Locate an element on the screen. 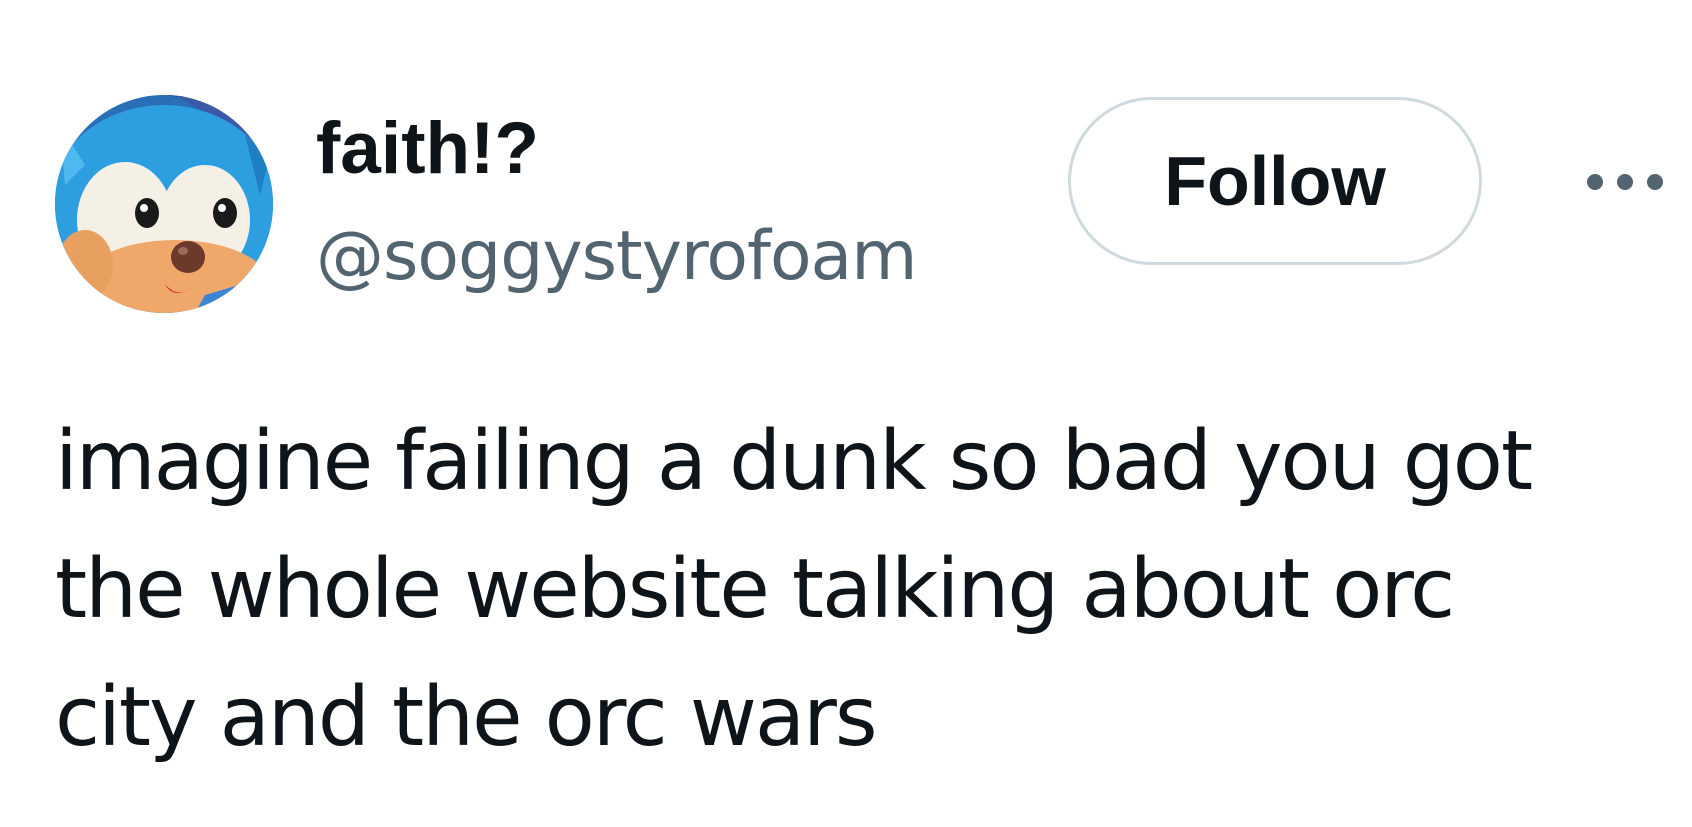 The image size is (1692, 827). tweet-text-line: city and the orc wars is located at coordinates (466, 717).